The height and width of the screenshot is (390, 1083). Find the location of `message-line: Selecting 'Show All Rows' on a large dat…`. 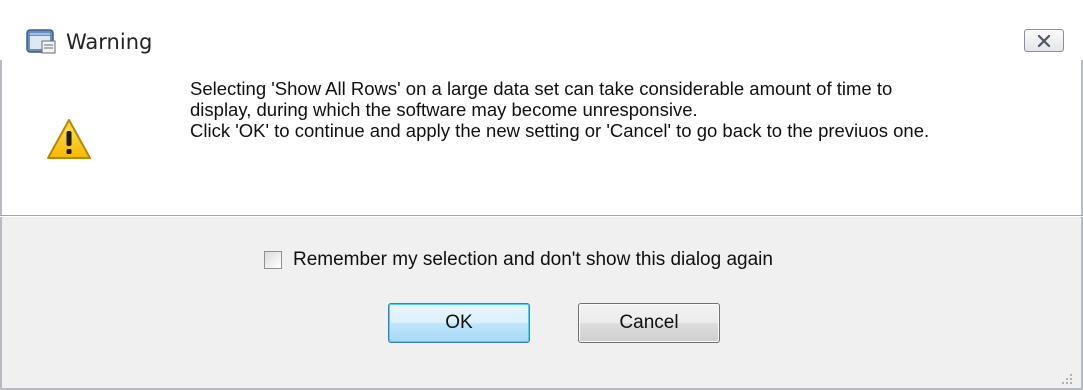

message-line: Selecting 'Show All Rows' on a large dat… is located at coordinates (541, 88).